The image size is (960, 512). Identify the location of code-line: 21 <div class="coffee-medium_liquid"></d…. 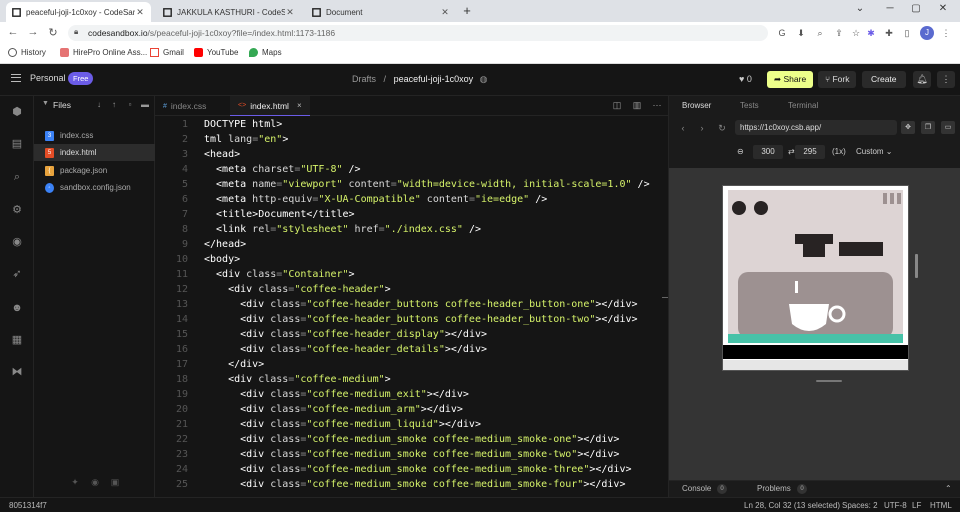
(411, 424).